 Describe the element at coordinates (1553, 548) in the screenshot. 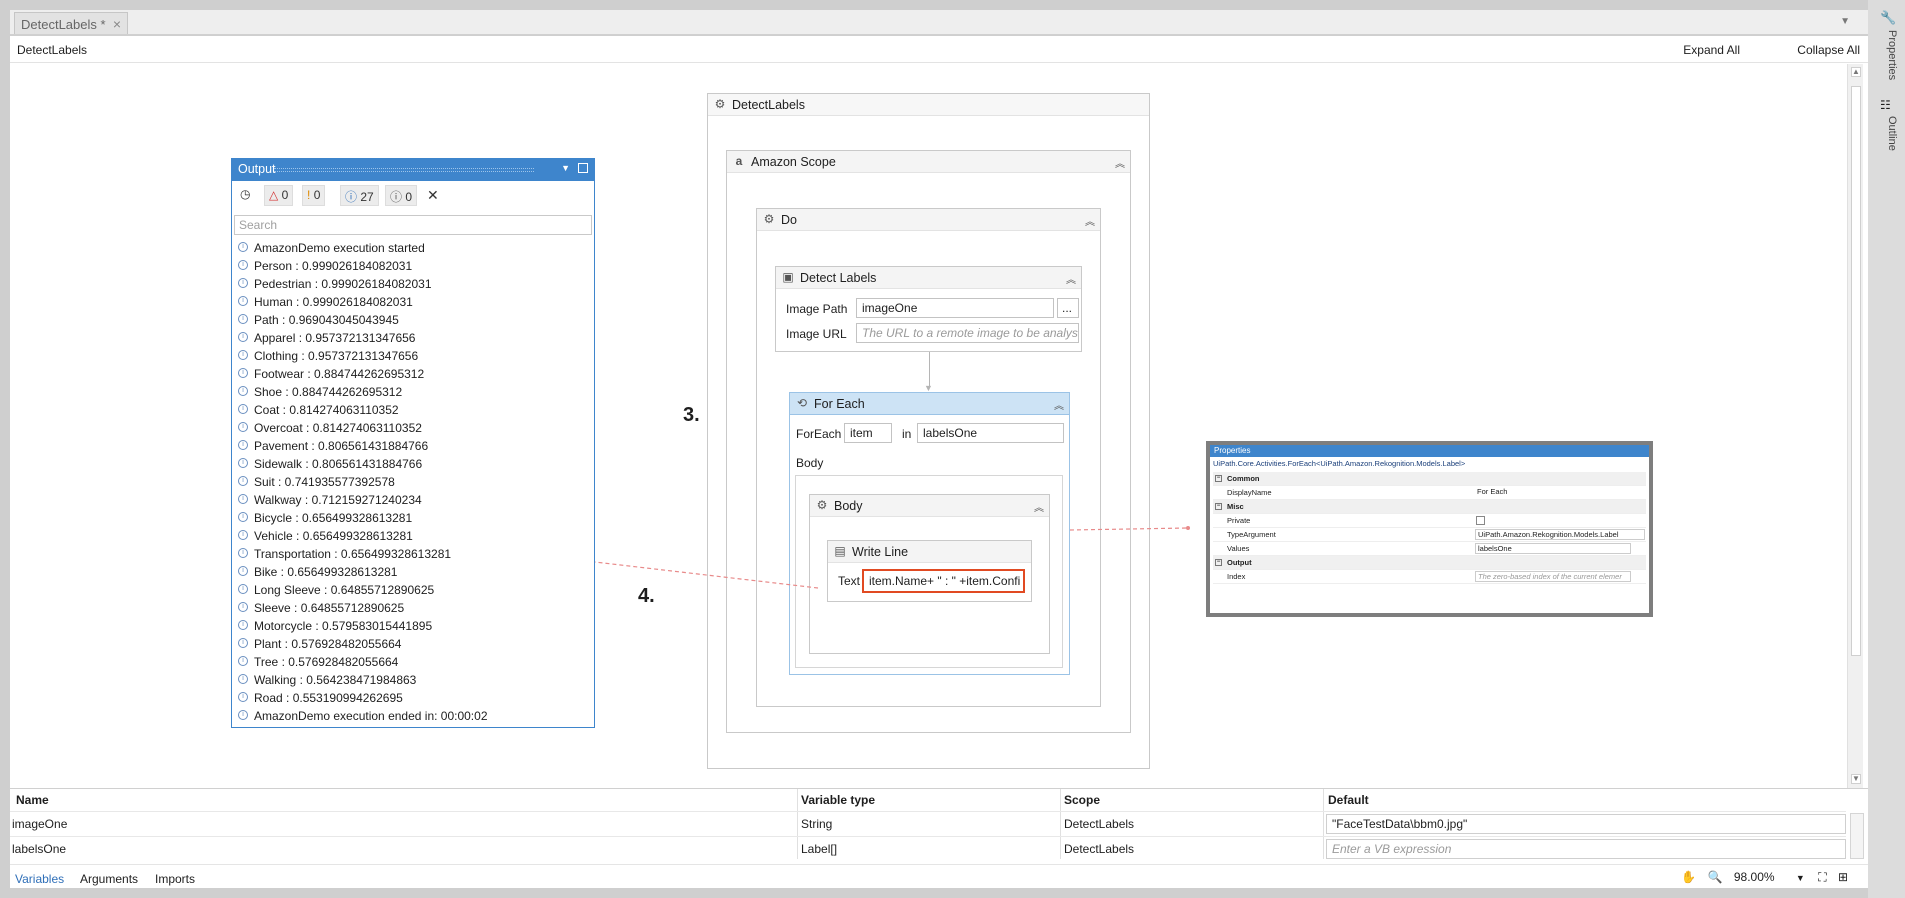

I see `values-input: labelsOne` at that location.